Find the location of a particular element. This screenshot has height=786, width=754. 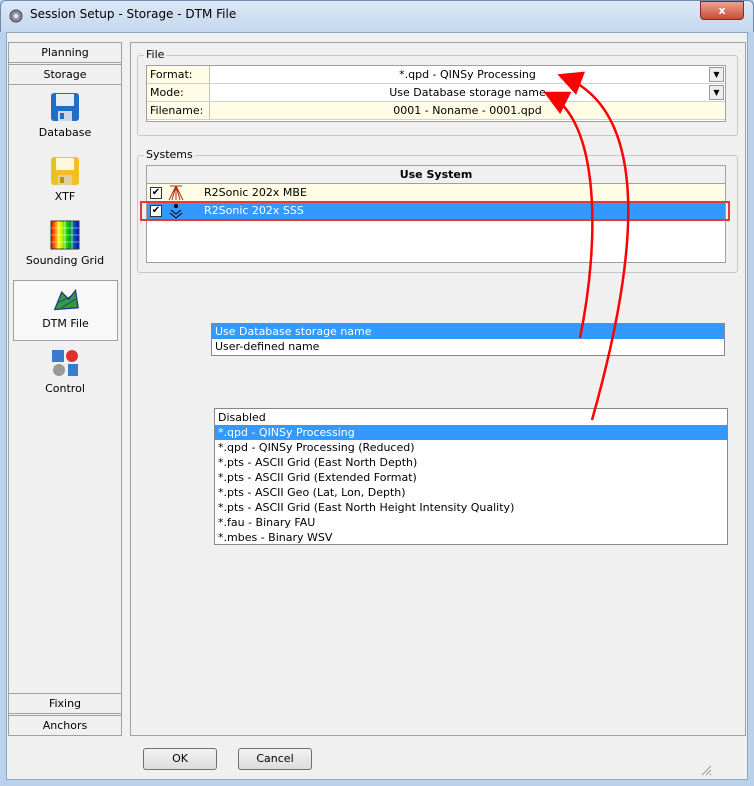

arrow-format is located at coordinates (593, 246).